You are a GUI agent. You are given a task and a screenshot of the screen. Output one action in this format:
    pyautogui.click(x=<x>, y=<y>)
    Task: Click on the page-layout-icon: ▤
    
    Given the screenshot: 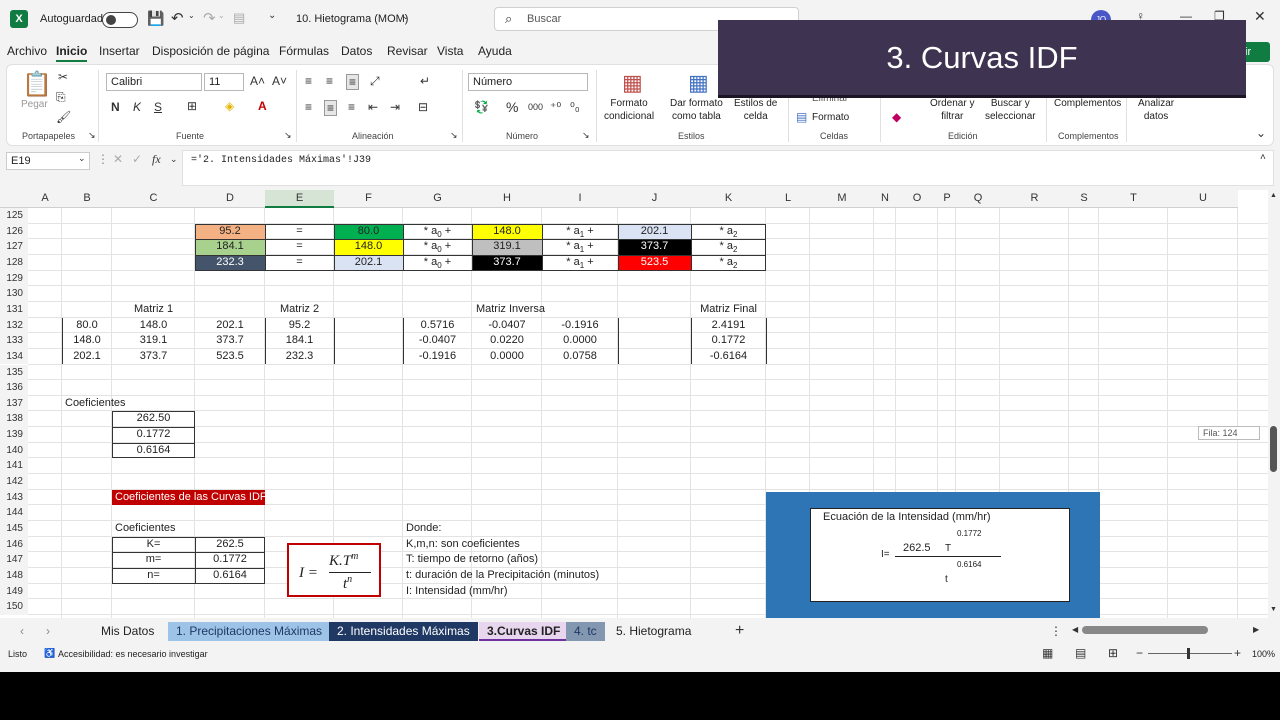 What is the action you would take?
    pyautogui.click(x=1080, y=653)
    